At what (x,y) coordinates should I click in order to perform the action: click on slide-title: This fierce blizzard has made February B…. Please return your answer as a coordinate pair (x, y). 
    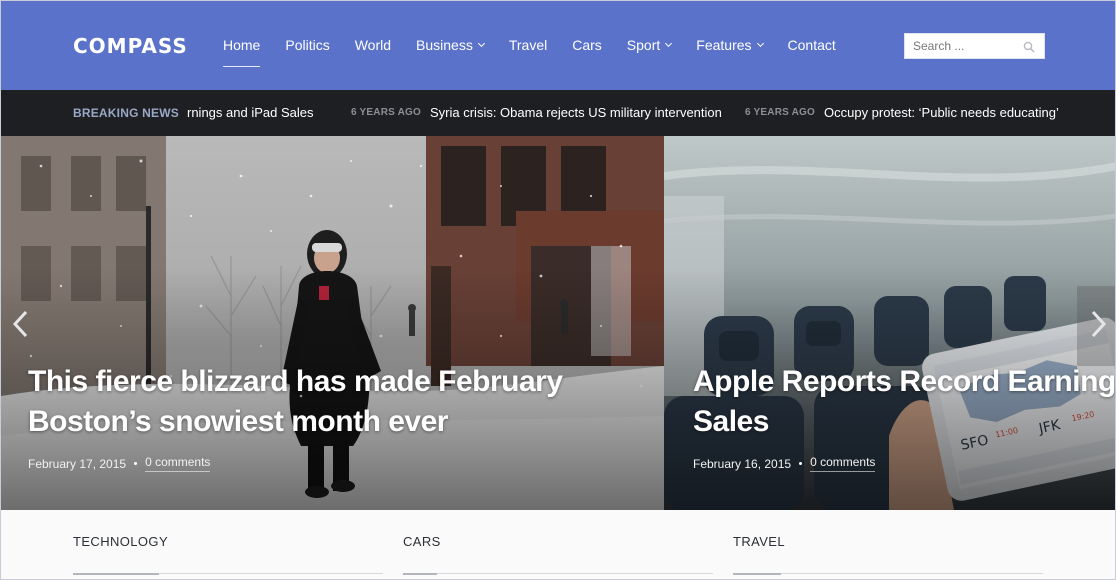
    Looking at the image, I should click on (295, 402).